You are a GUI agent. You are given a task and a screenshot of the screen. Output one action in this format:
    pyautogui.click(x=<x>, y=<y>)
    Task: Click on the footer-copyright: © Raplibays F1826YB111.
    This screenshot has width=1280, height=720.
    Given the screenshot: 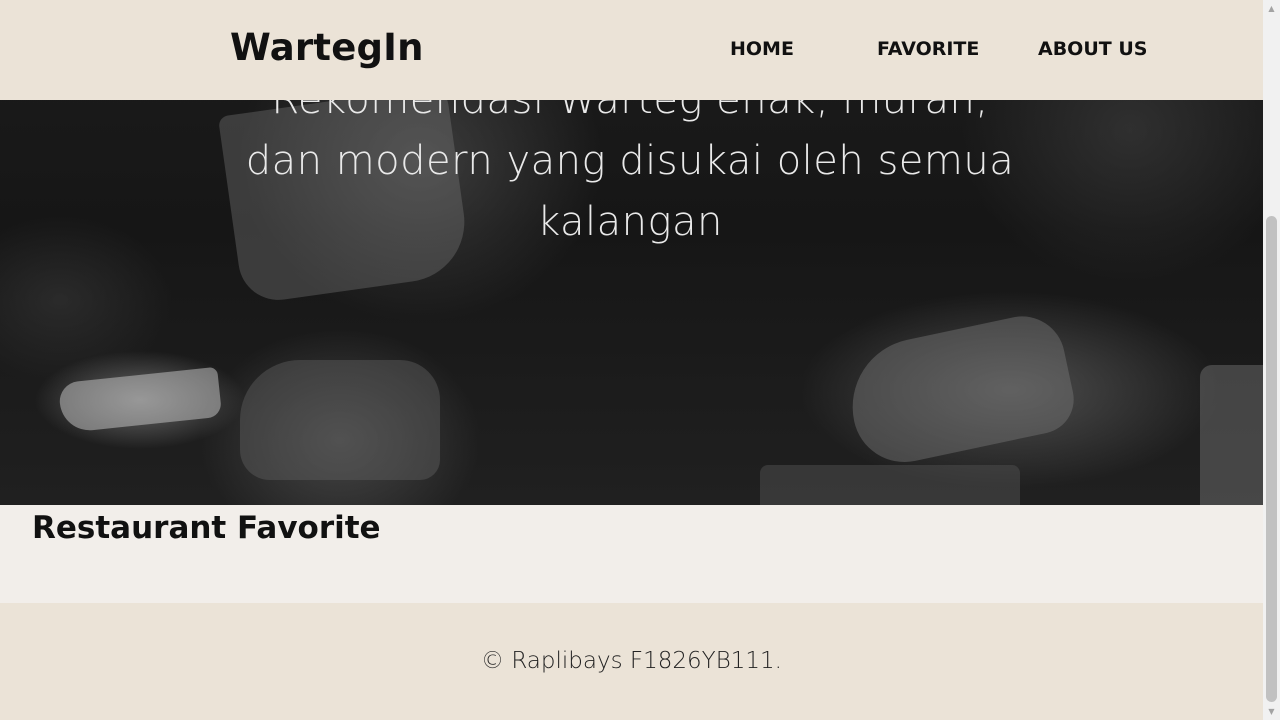 What is the action you would take?
    pyautogui.click(x=631, y=661)
    